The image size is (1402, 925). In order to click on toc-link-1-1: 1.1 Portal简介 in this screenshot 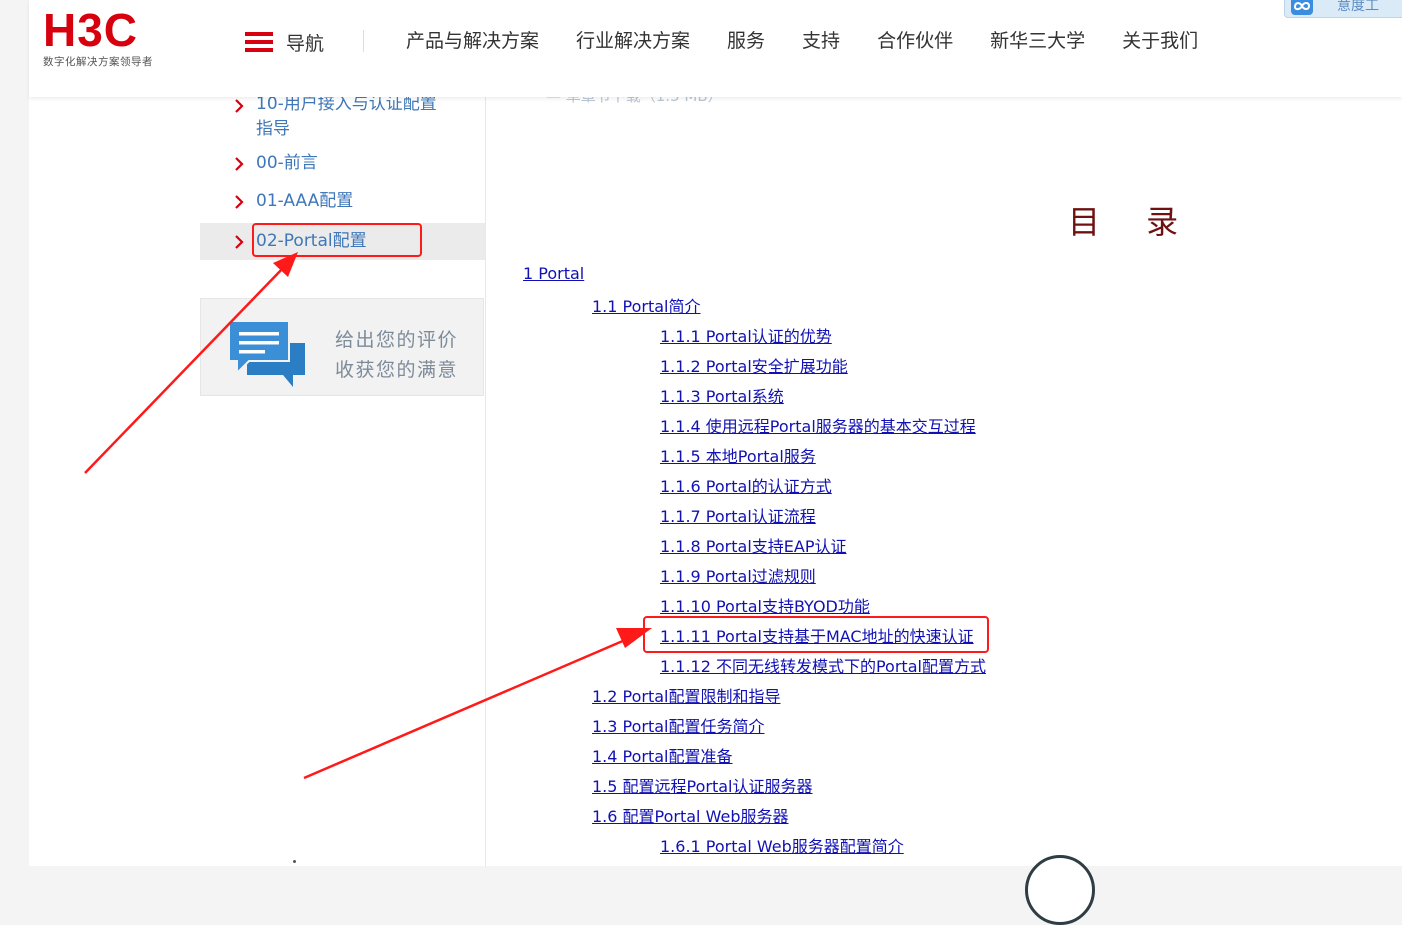, I will do `click(646, 307)`.